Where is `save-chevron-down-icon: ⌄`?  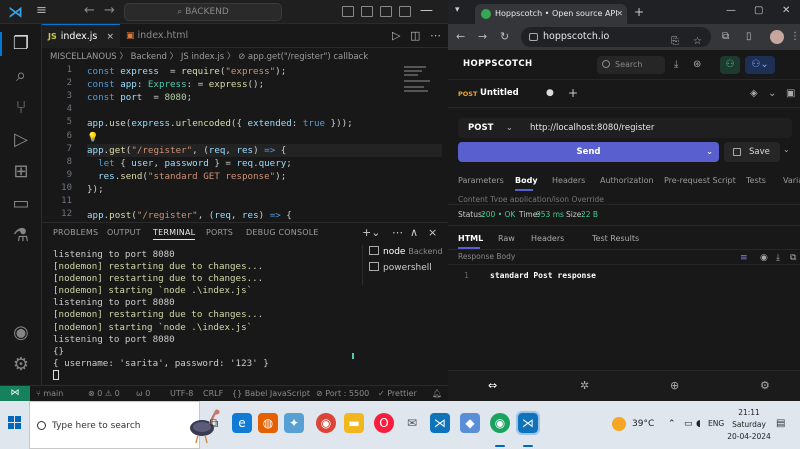 save-chevron-down-icon: ⌄ is located at coordinates (786, 149).